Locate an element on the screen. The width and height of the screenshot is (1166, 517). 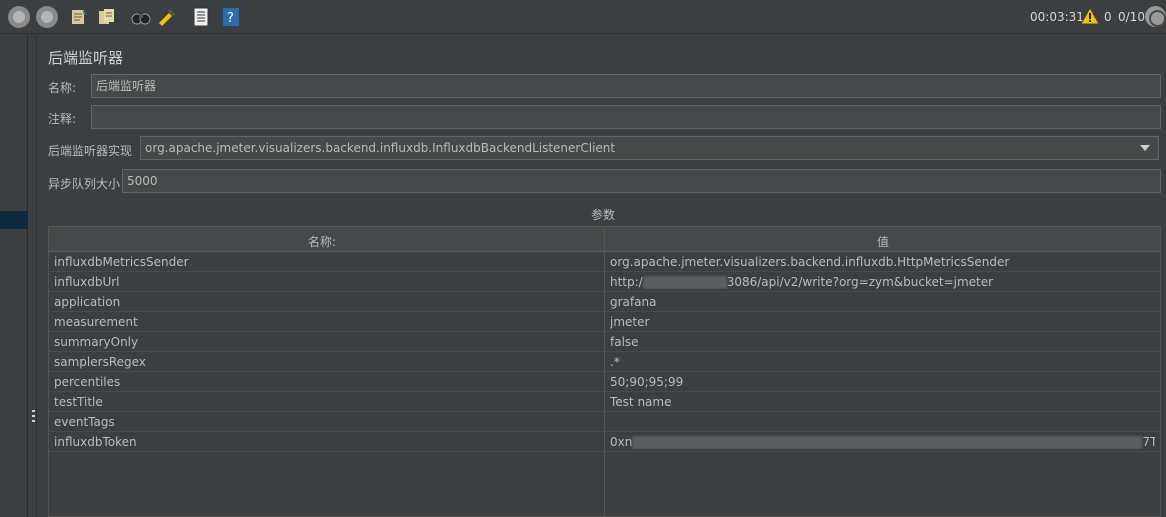
param-name: influxdbUrl is located at coordinates (326, 282).